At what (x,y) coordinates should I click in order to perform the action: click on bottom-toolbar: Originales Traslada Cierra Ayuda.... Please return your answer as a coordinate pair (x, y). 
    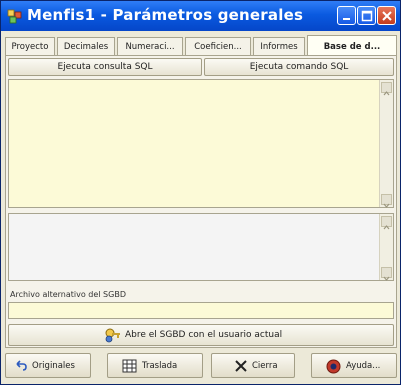
    Looking at the image, I should click on (201, 367).